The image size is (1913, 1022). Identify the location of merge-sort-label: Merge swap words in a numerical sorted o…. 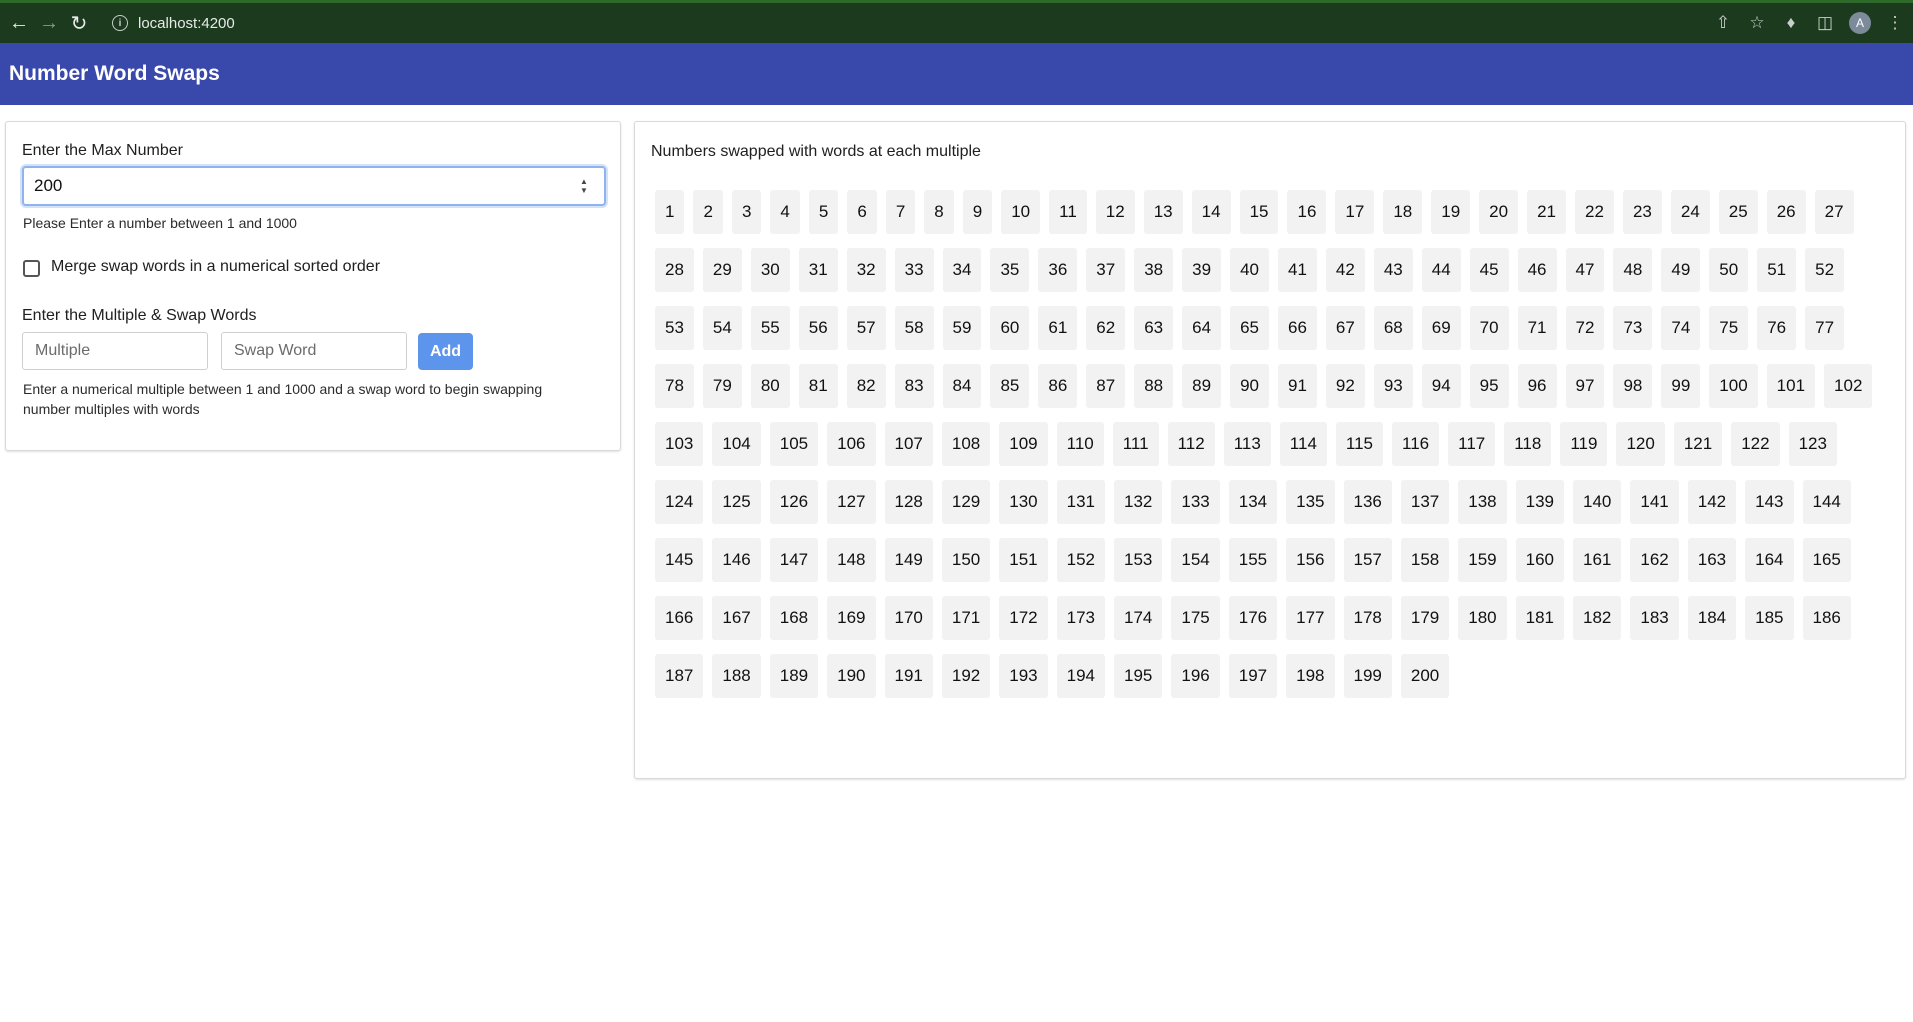
(216, 266).